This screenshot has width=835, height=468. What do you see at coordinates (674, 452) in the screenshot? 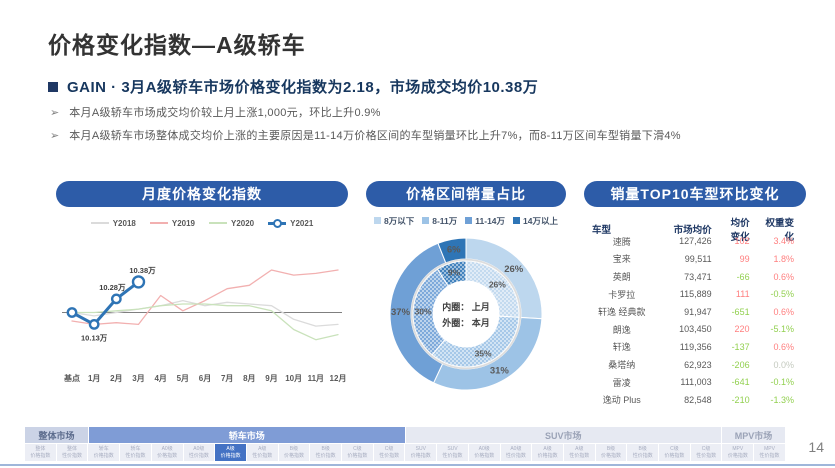
I see `subtab-20: C级 价格指数` at bounding box center [674, 452].